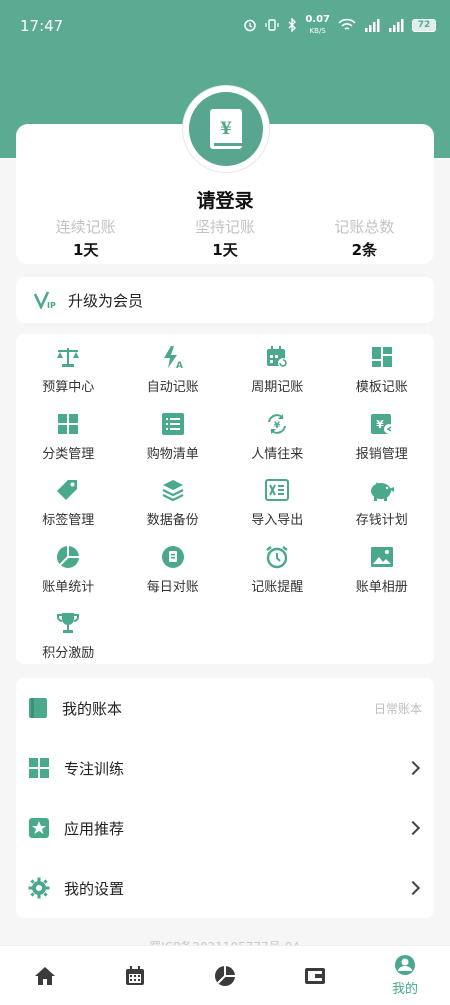 This screenshot has height=1005, width=450. Describe the element at coordinates (172, 423) in the screenshot. I see `list-icon` at that location.